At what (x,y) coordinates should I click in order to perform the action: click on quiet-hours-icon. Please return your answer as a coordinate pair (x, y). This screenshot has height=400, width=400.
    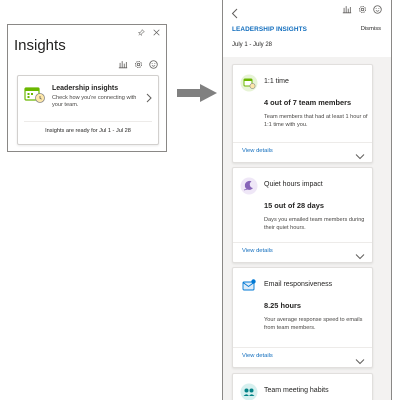
    Looking at the image, I should click on (249, 188).